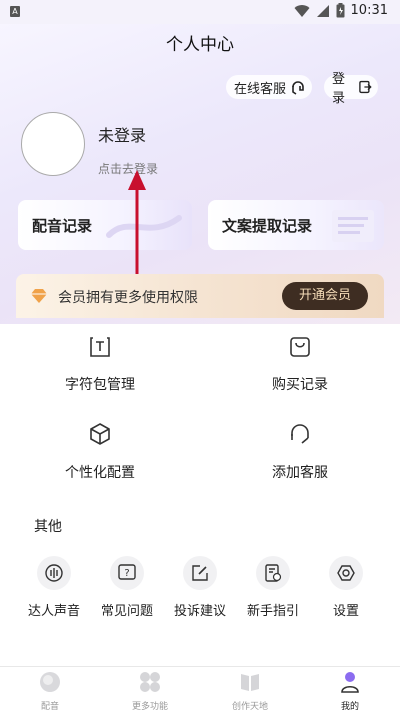  I want to click on add-service-item: 添加客服, so click(300, 452).